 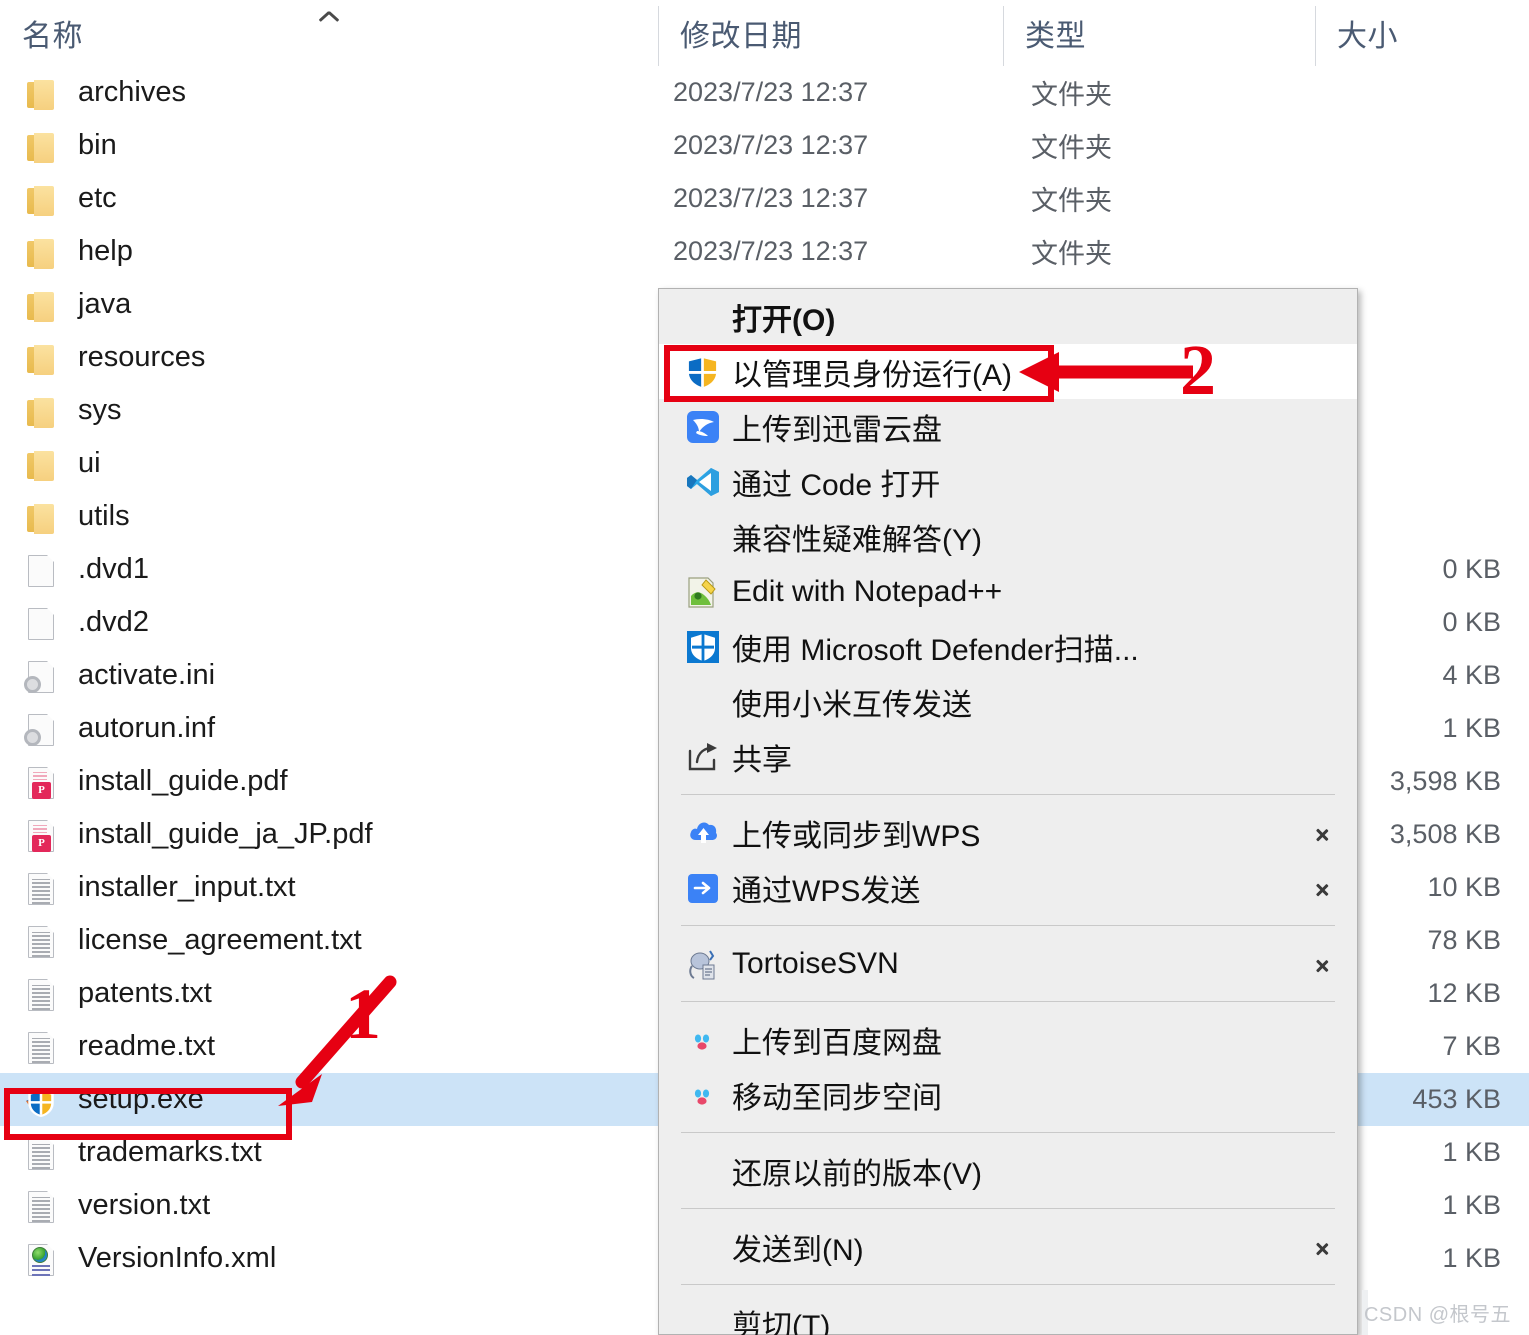 What do you see at coordinates (1008, 1094) in the screenshot?
I see `menu-item: 移动至同步空间` at bounding box center [1008, 1094].